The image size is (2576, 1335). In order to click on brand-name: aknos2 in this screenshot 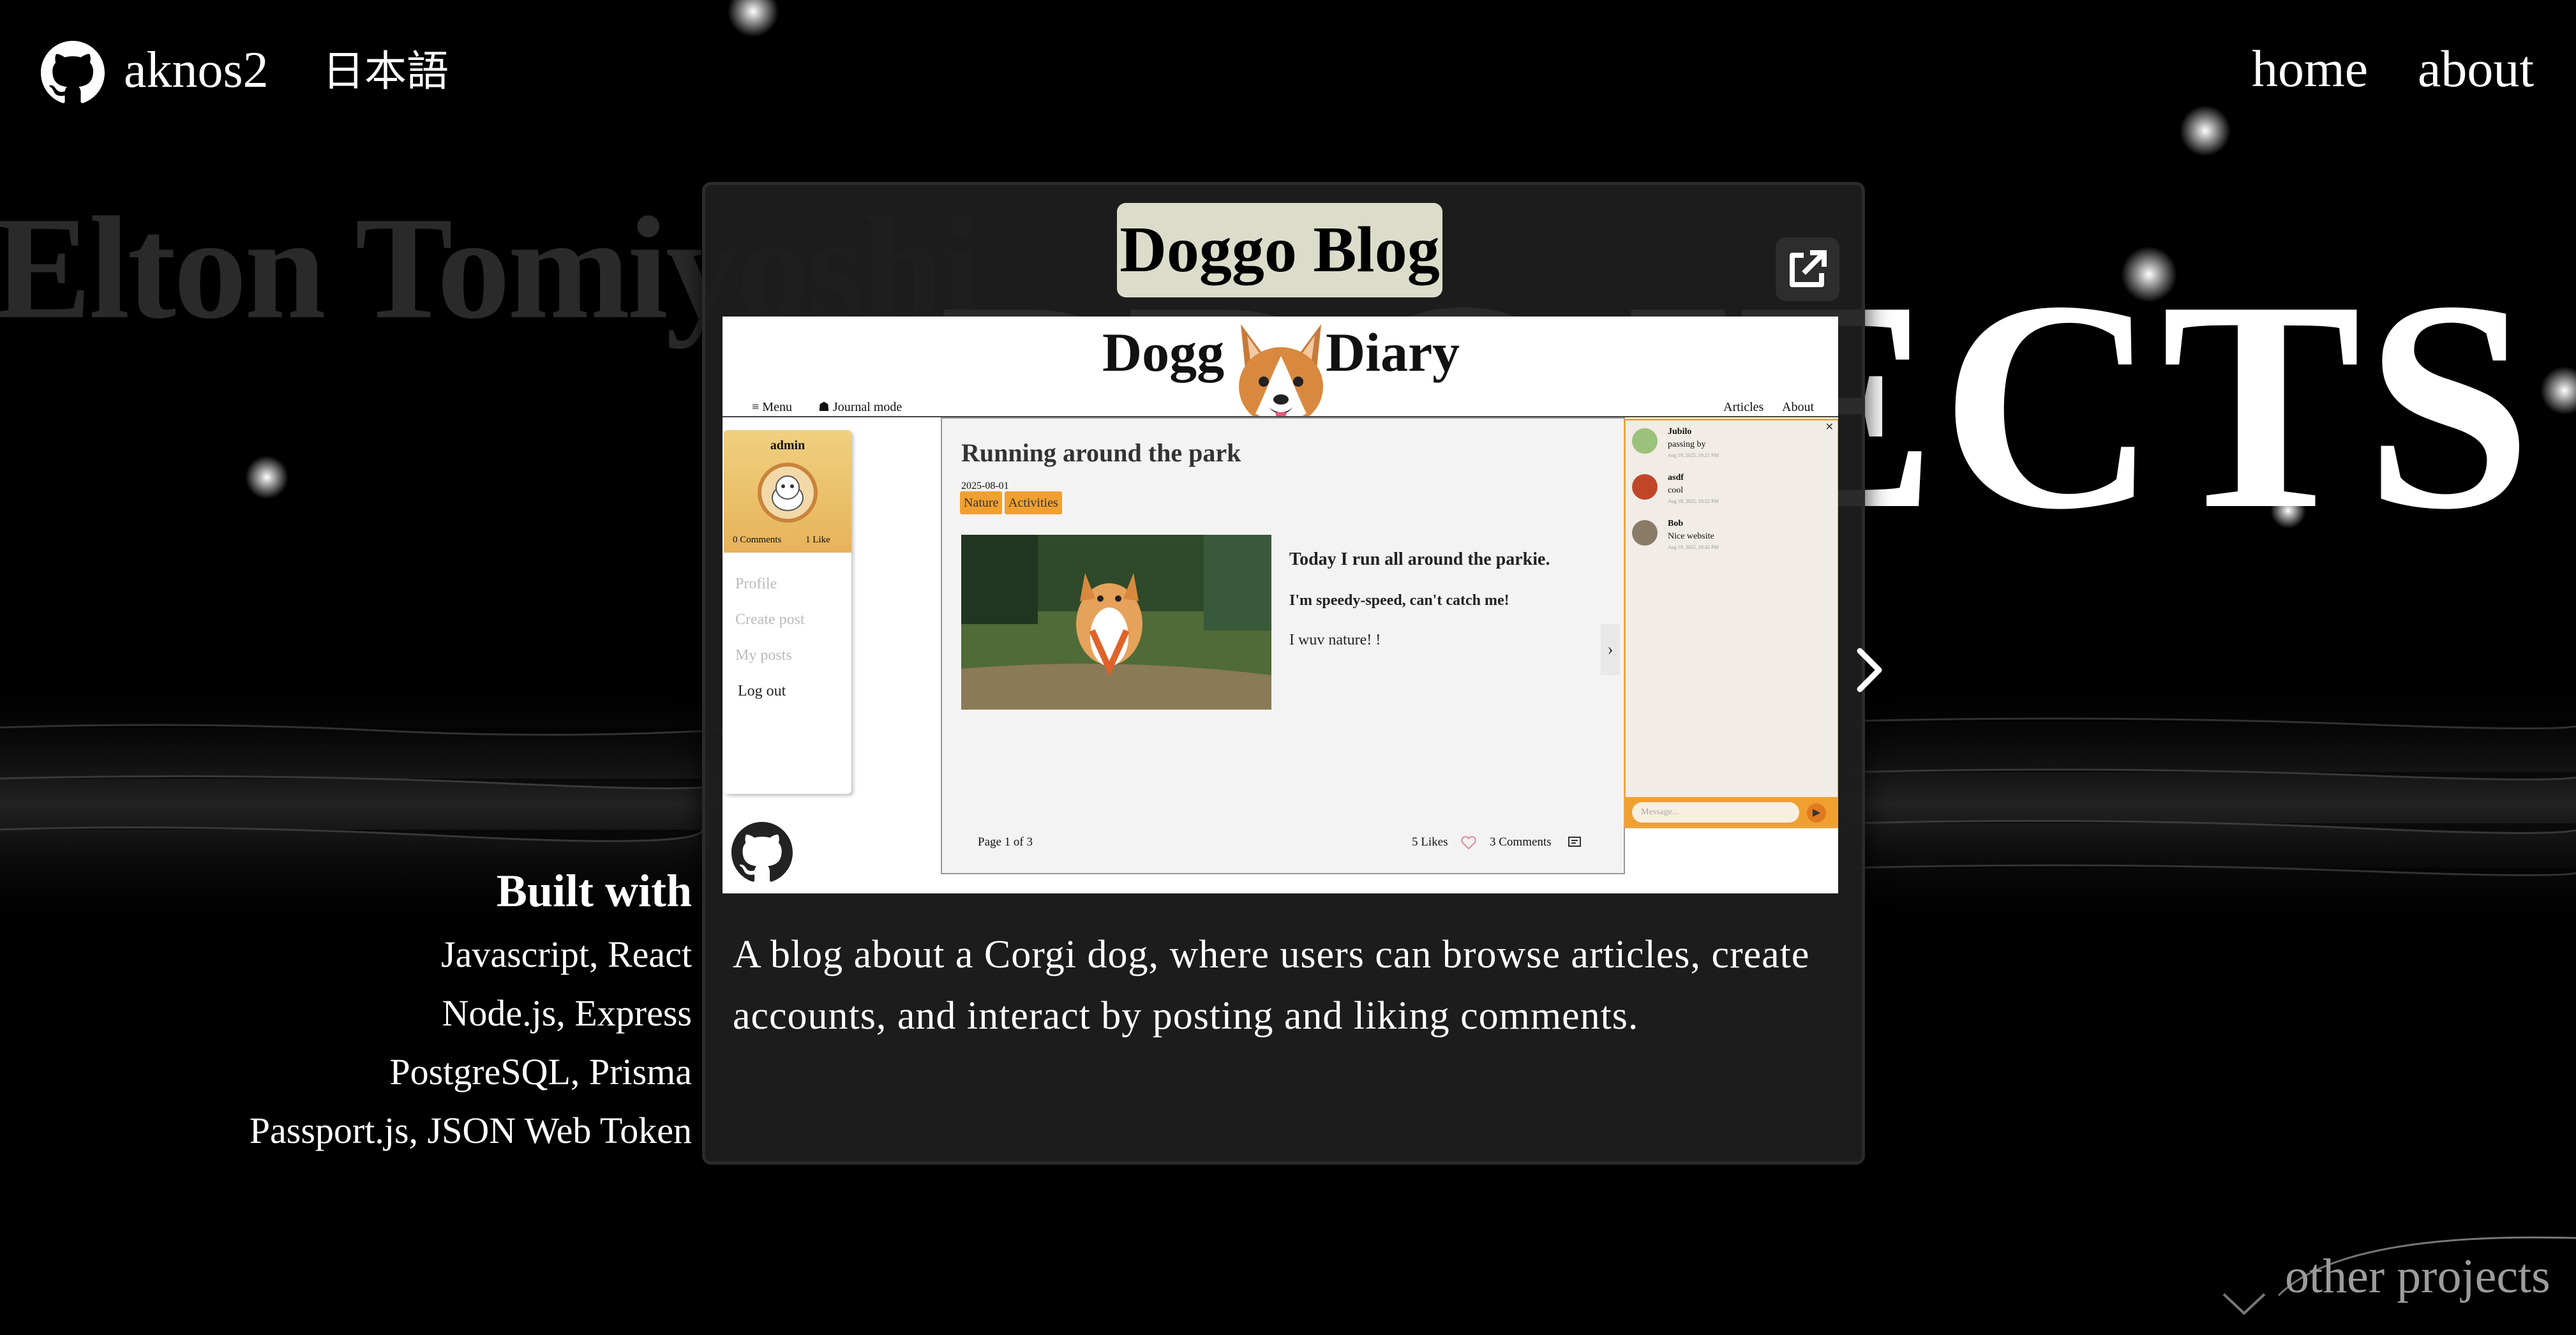, I will do `click(196, 70)`.